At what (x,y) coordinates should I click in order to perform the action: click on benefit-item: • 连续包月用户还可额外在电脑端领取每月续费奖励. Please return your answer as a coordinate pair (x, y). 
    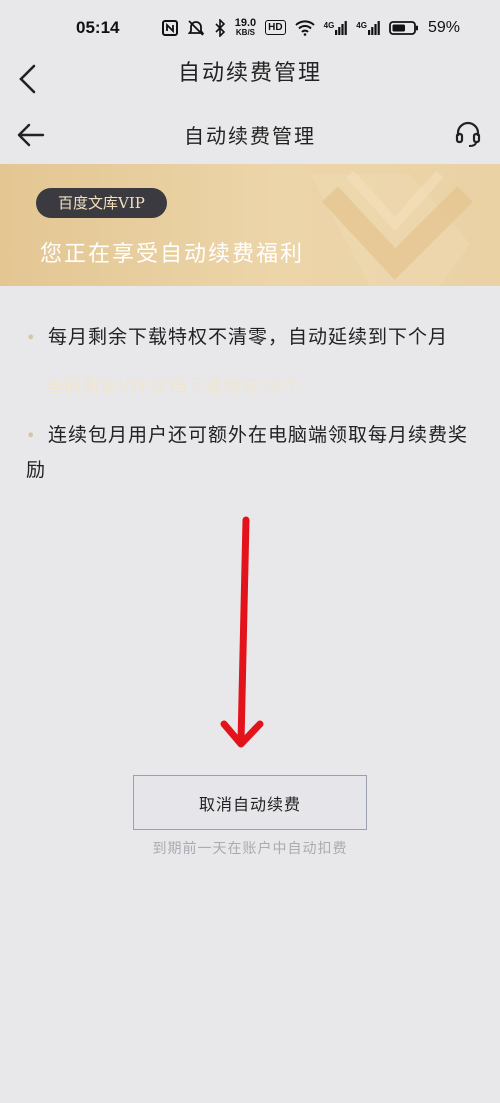
    Looking at the image, I should click on (256, 453).